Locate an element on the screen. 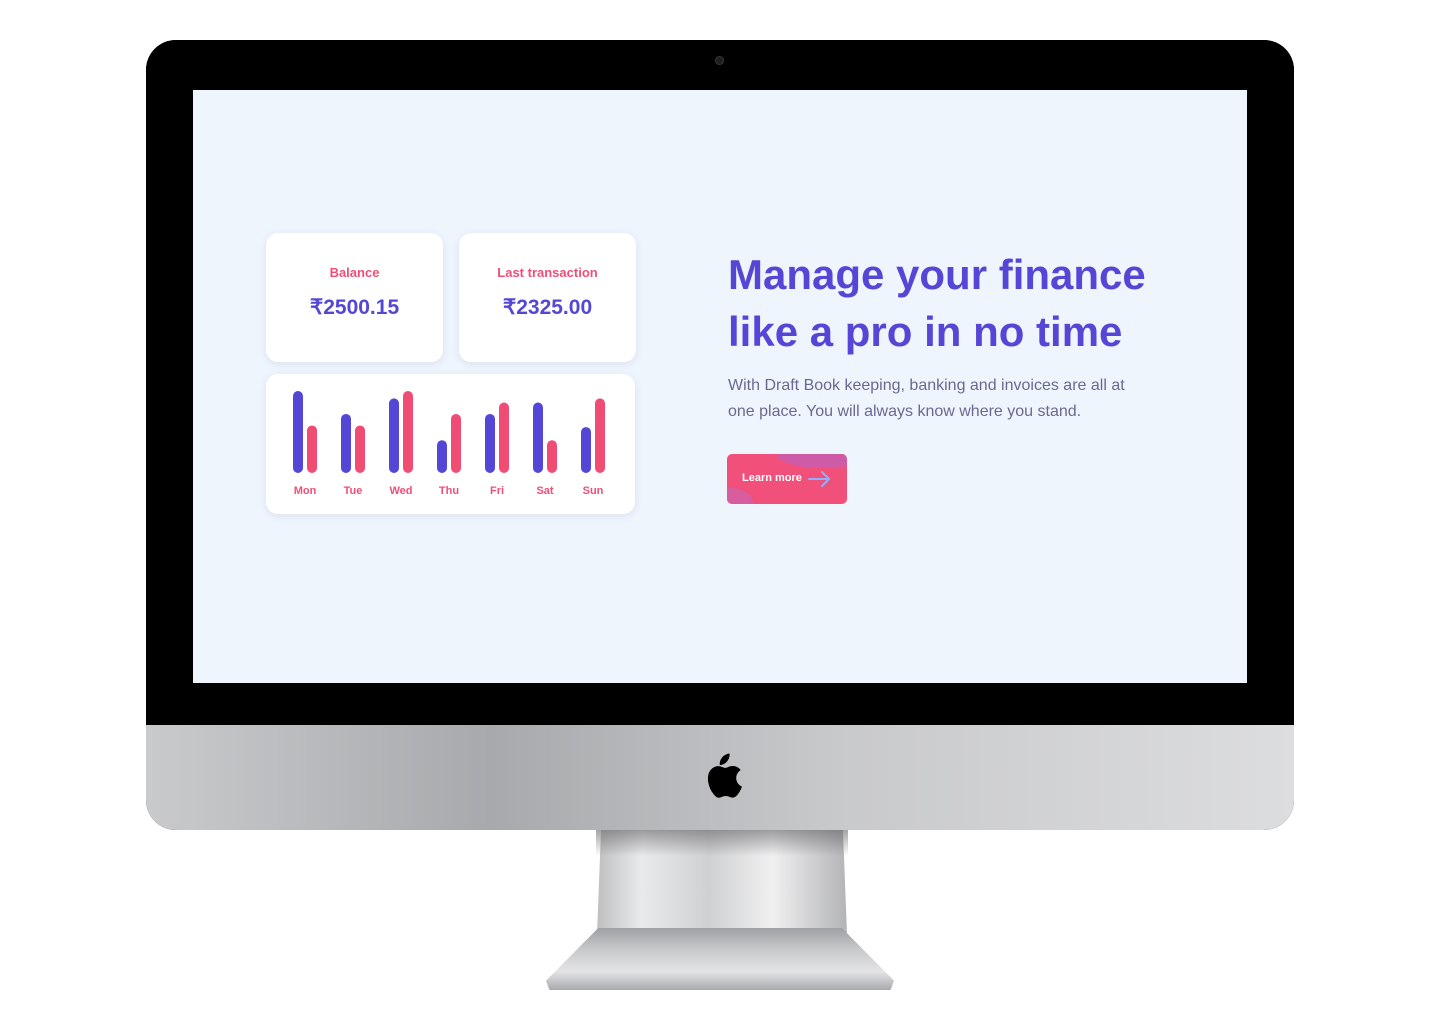  balance-card: Balance ₹2500.15 is located at coordinates (354, 297).